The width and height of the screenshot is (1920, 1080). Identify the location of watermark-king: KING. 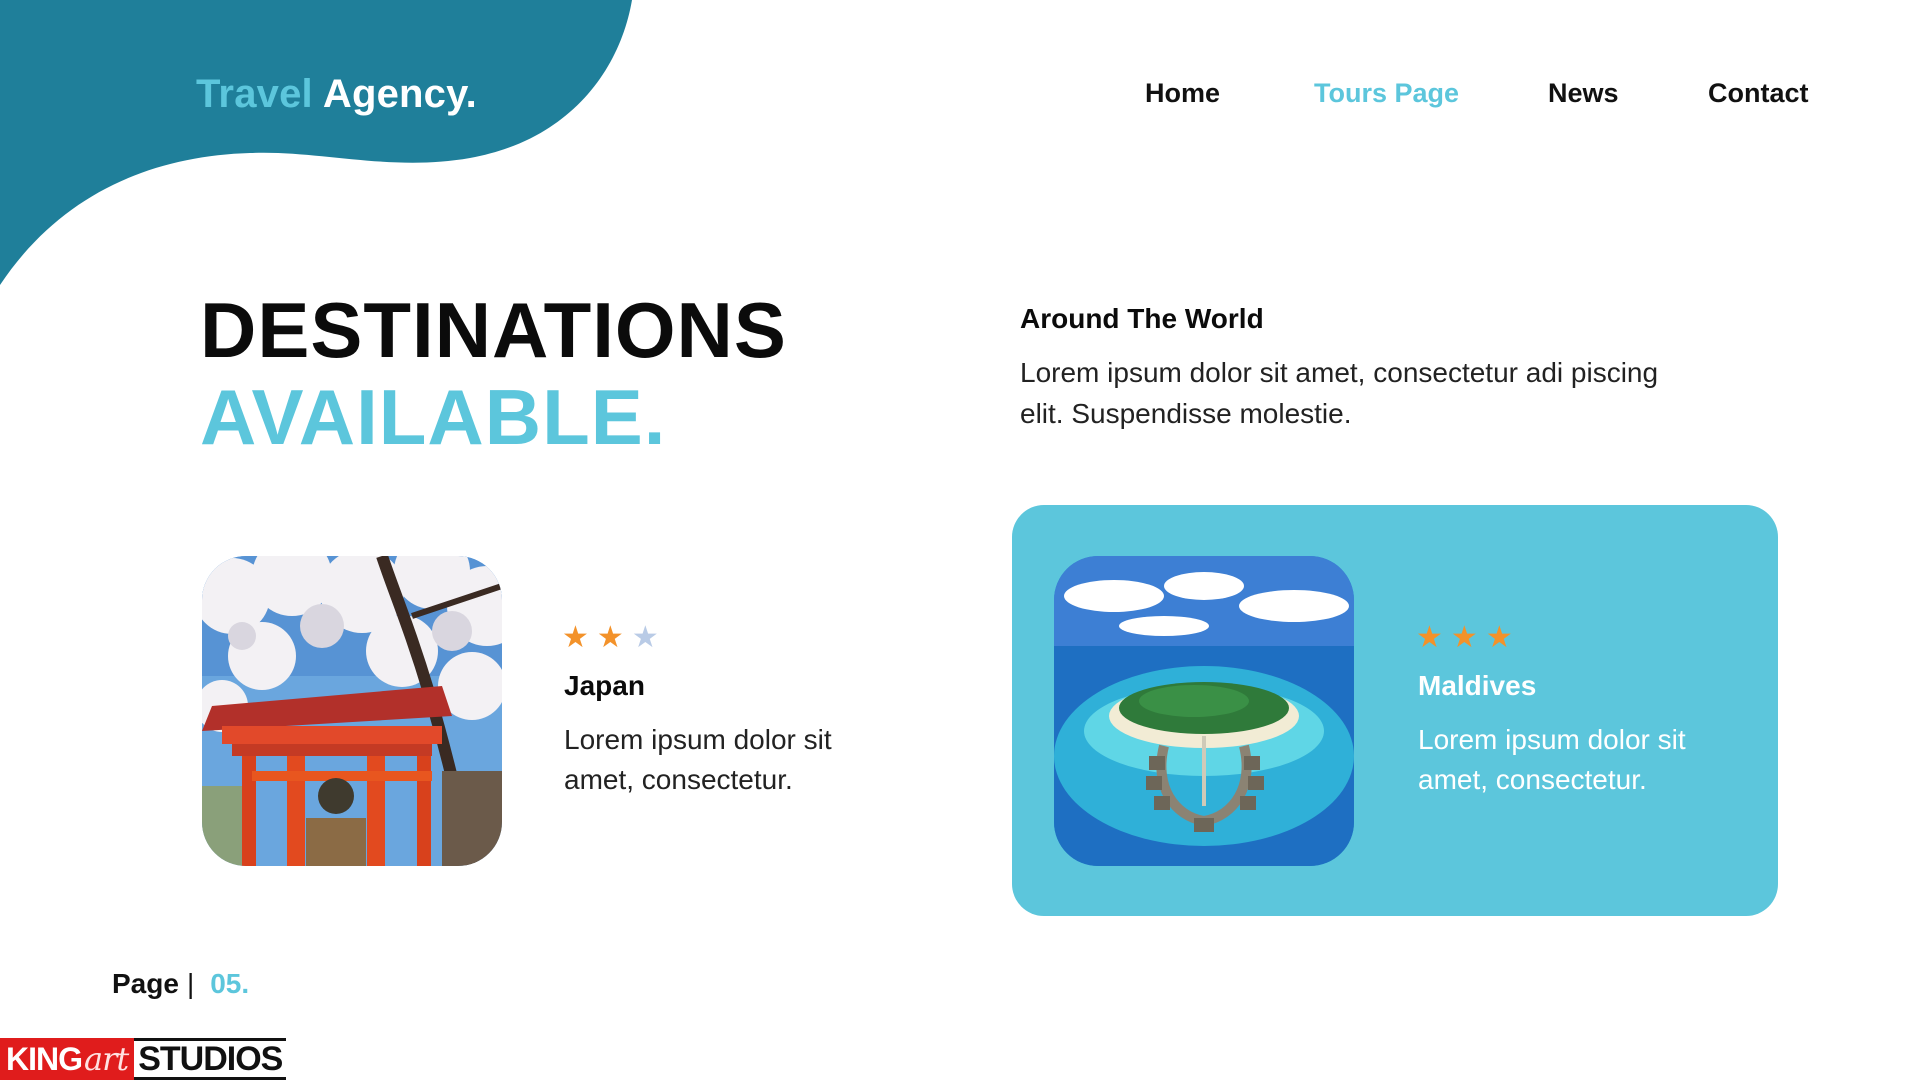
(44, 1058).